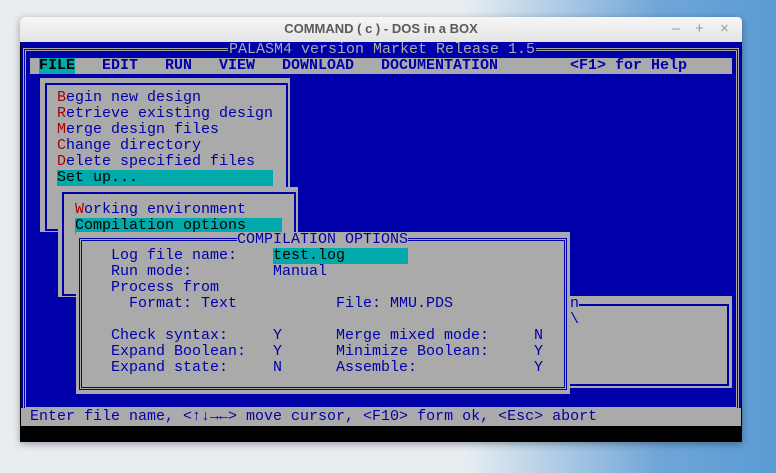 The image size is (776, 473). What do you see at coordinates (129, 146) in the screenshot?
I see `menu-item-change-directory: Change directory` at bounding box center [129, 146].